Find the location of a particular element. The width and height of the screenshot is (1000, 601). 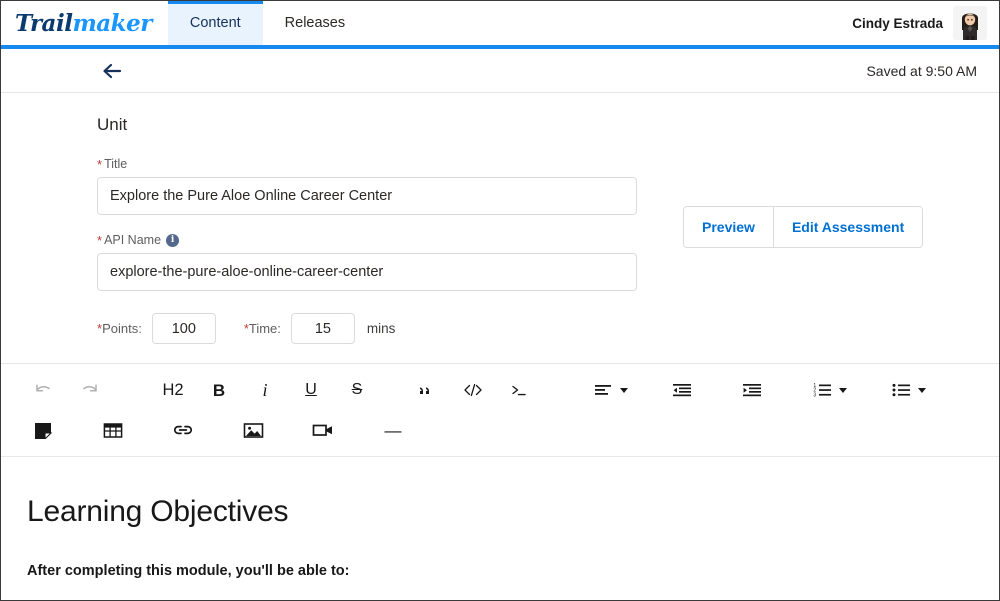

code-button is located at coordinates (473, 390).